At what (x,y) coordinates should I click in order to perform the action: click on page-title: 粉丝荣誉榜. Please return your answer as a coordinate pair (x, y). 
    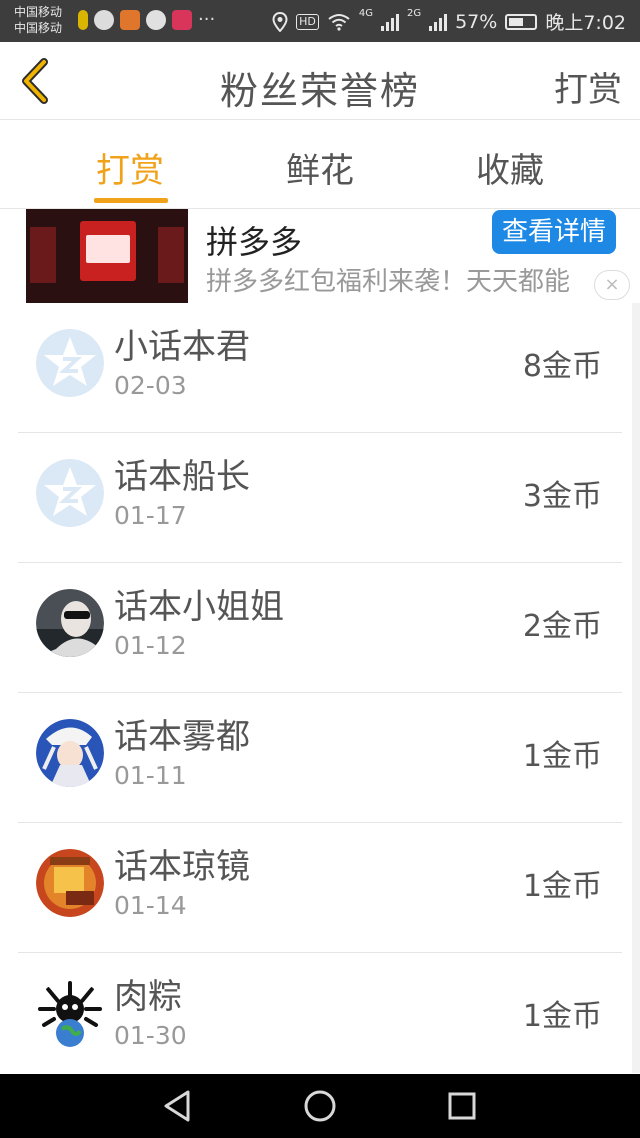
    Looking at the image, I should click on (319, 91).